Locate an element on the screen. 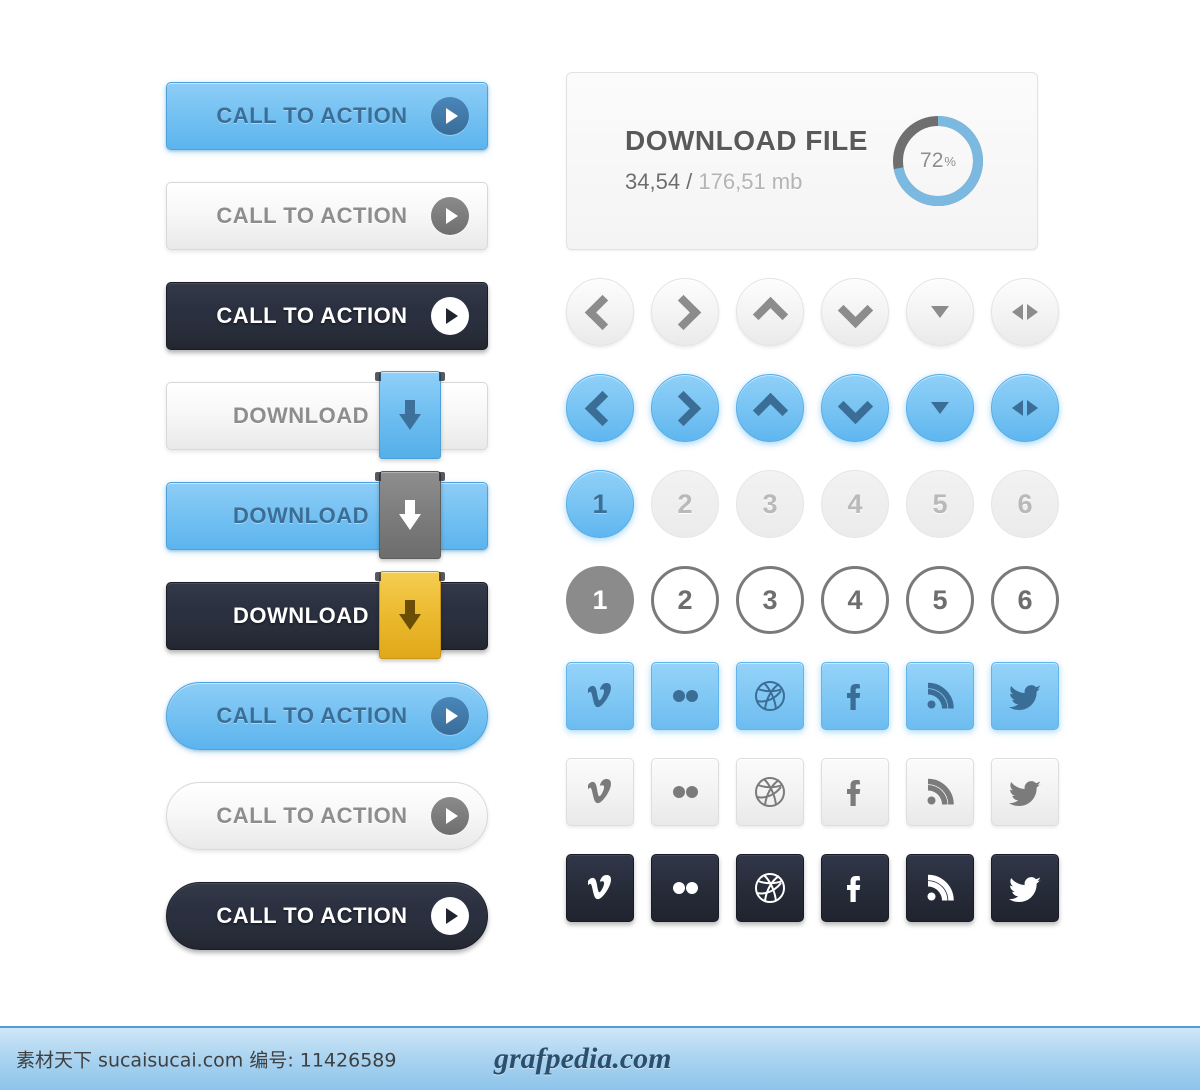  pagination-outline: 1 2 3 4 5 6 is located at coordinates (812, 600).